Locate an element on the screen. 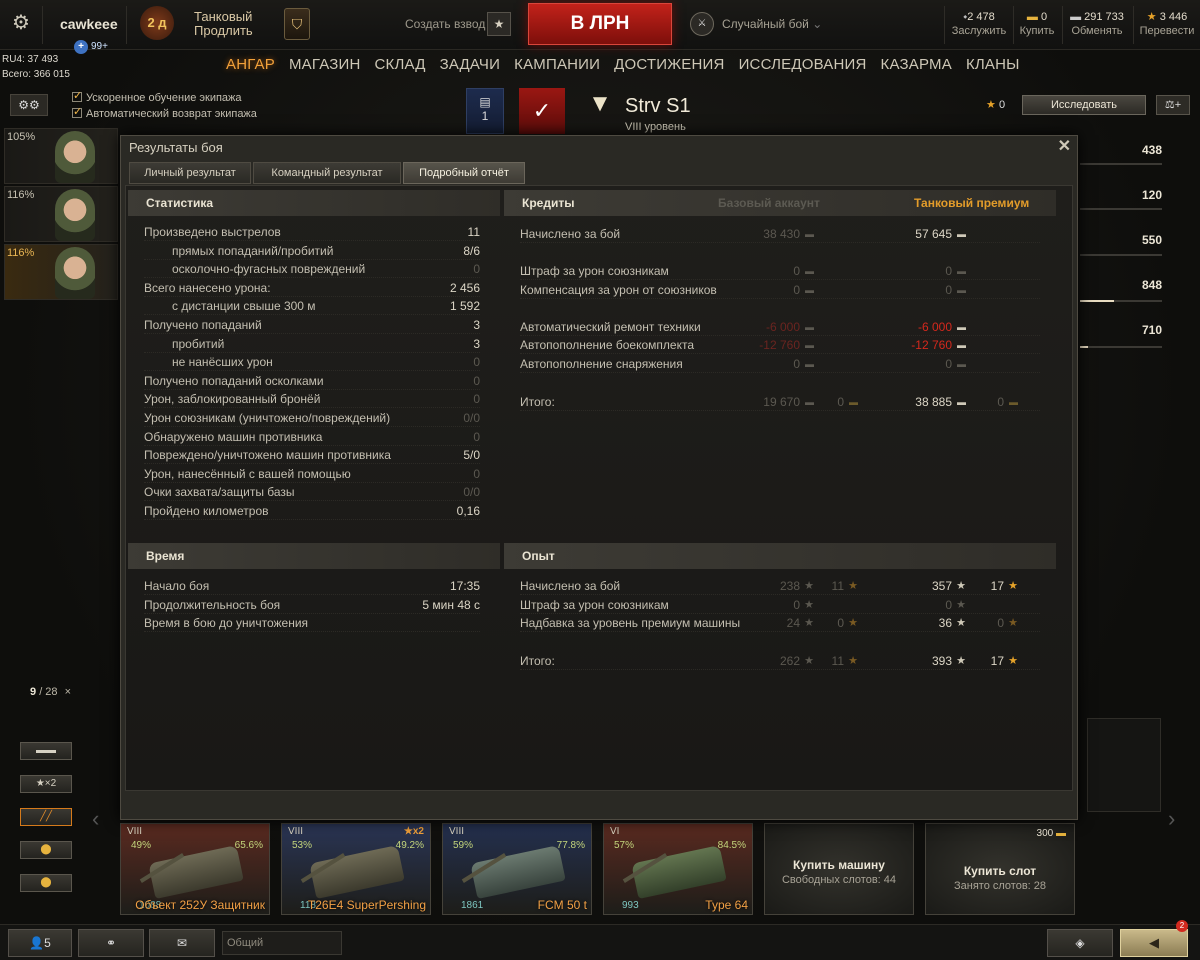 The width and height of the screenshot is (1200, 960). xp-total-row-base: 262 is located at coordinates (789, 661).